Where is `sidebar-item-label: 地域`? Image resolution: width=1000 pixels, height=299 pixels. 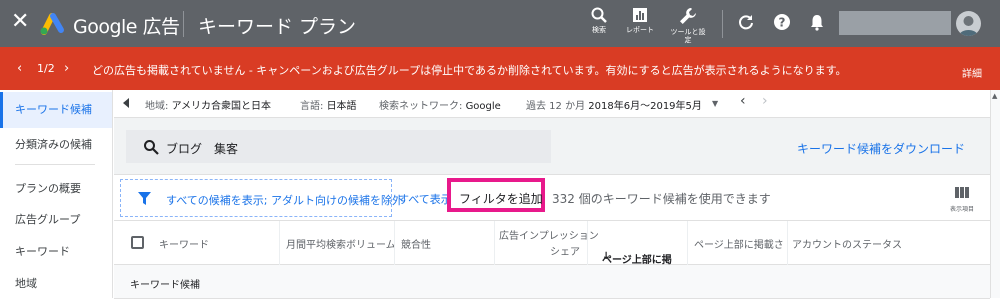
sidebar-item-label: 地域 is located at coordinates (26, 283).